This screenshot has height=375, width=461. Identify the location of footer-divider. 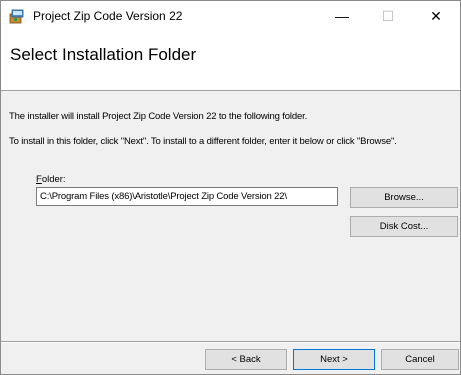
(230, 342).